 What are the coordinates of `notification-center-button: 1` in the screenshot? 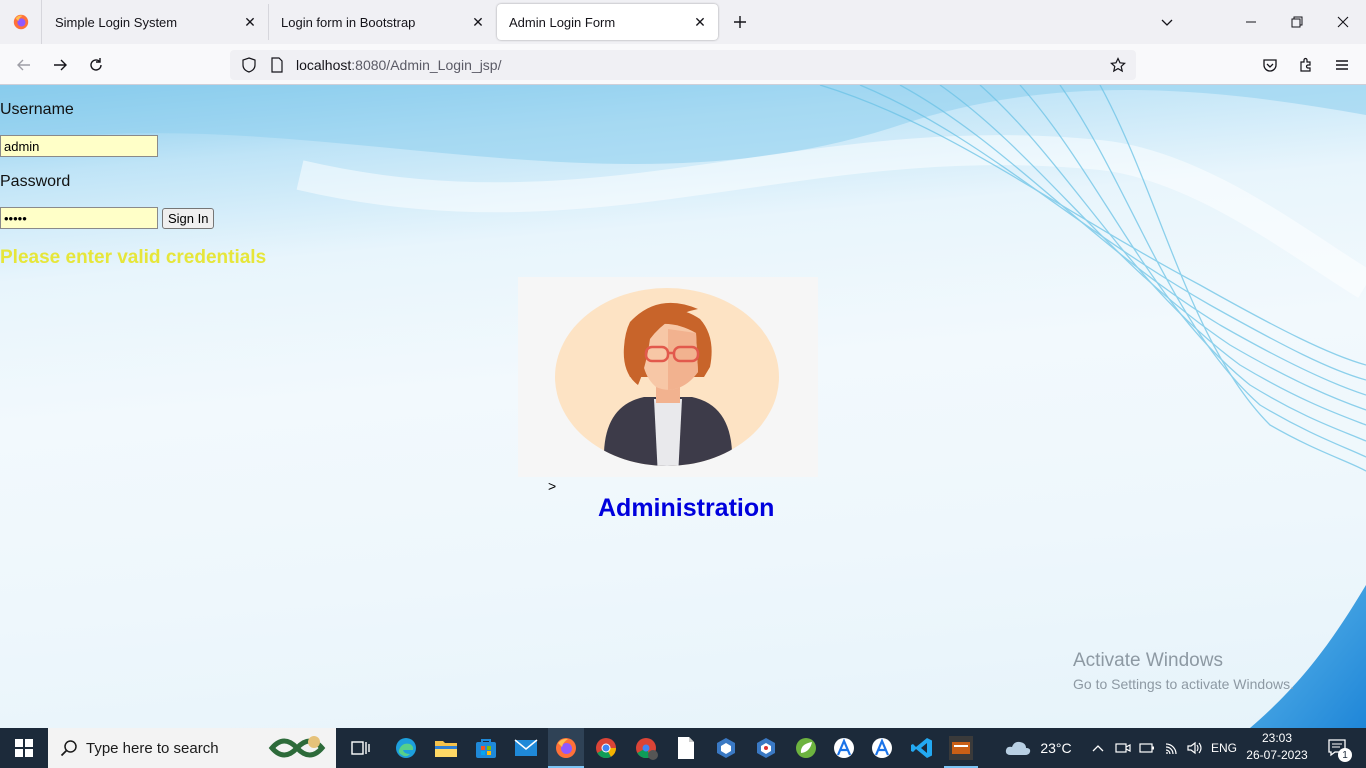 It's located at (1338, 748).